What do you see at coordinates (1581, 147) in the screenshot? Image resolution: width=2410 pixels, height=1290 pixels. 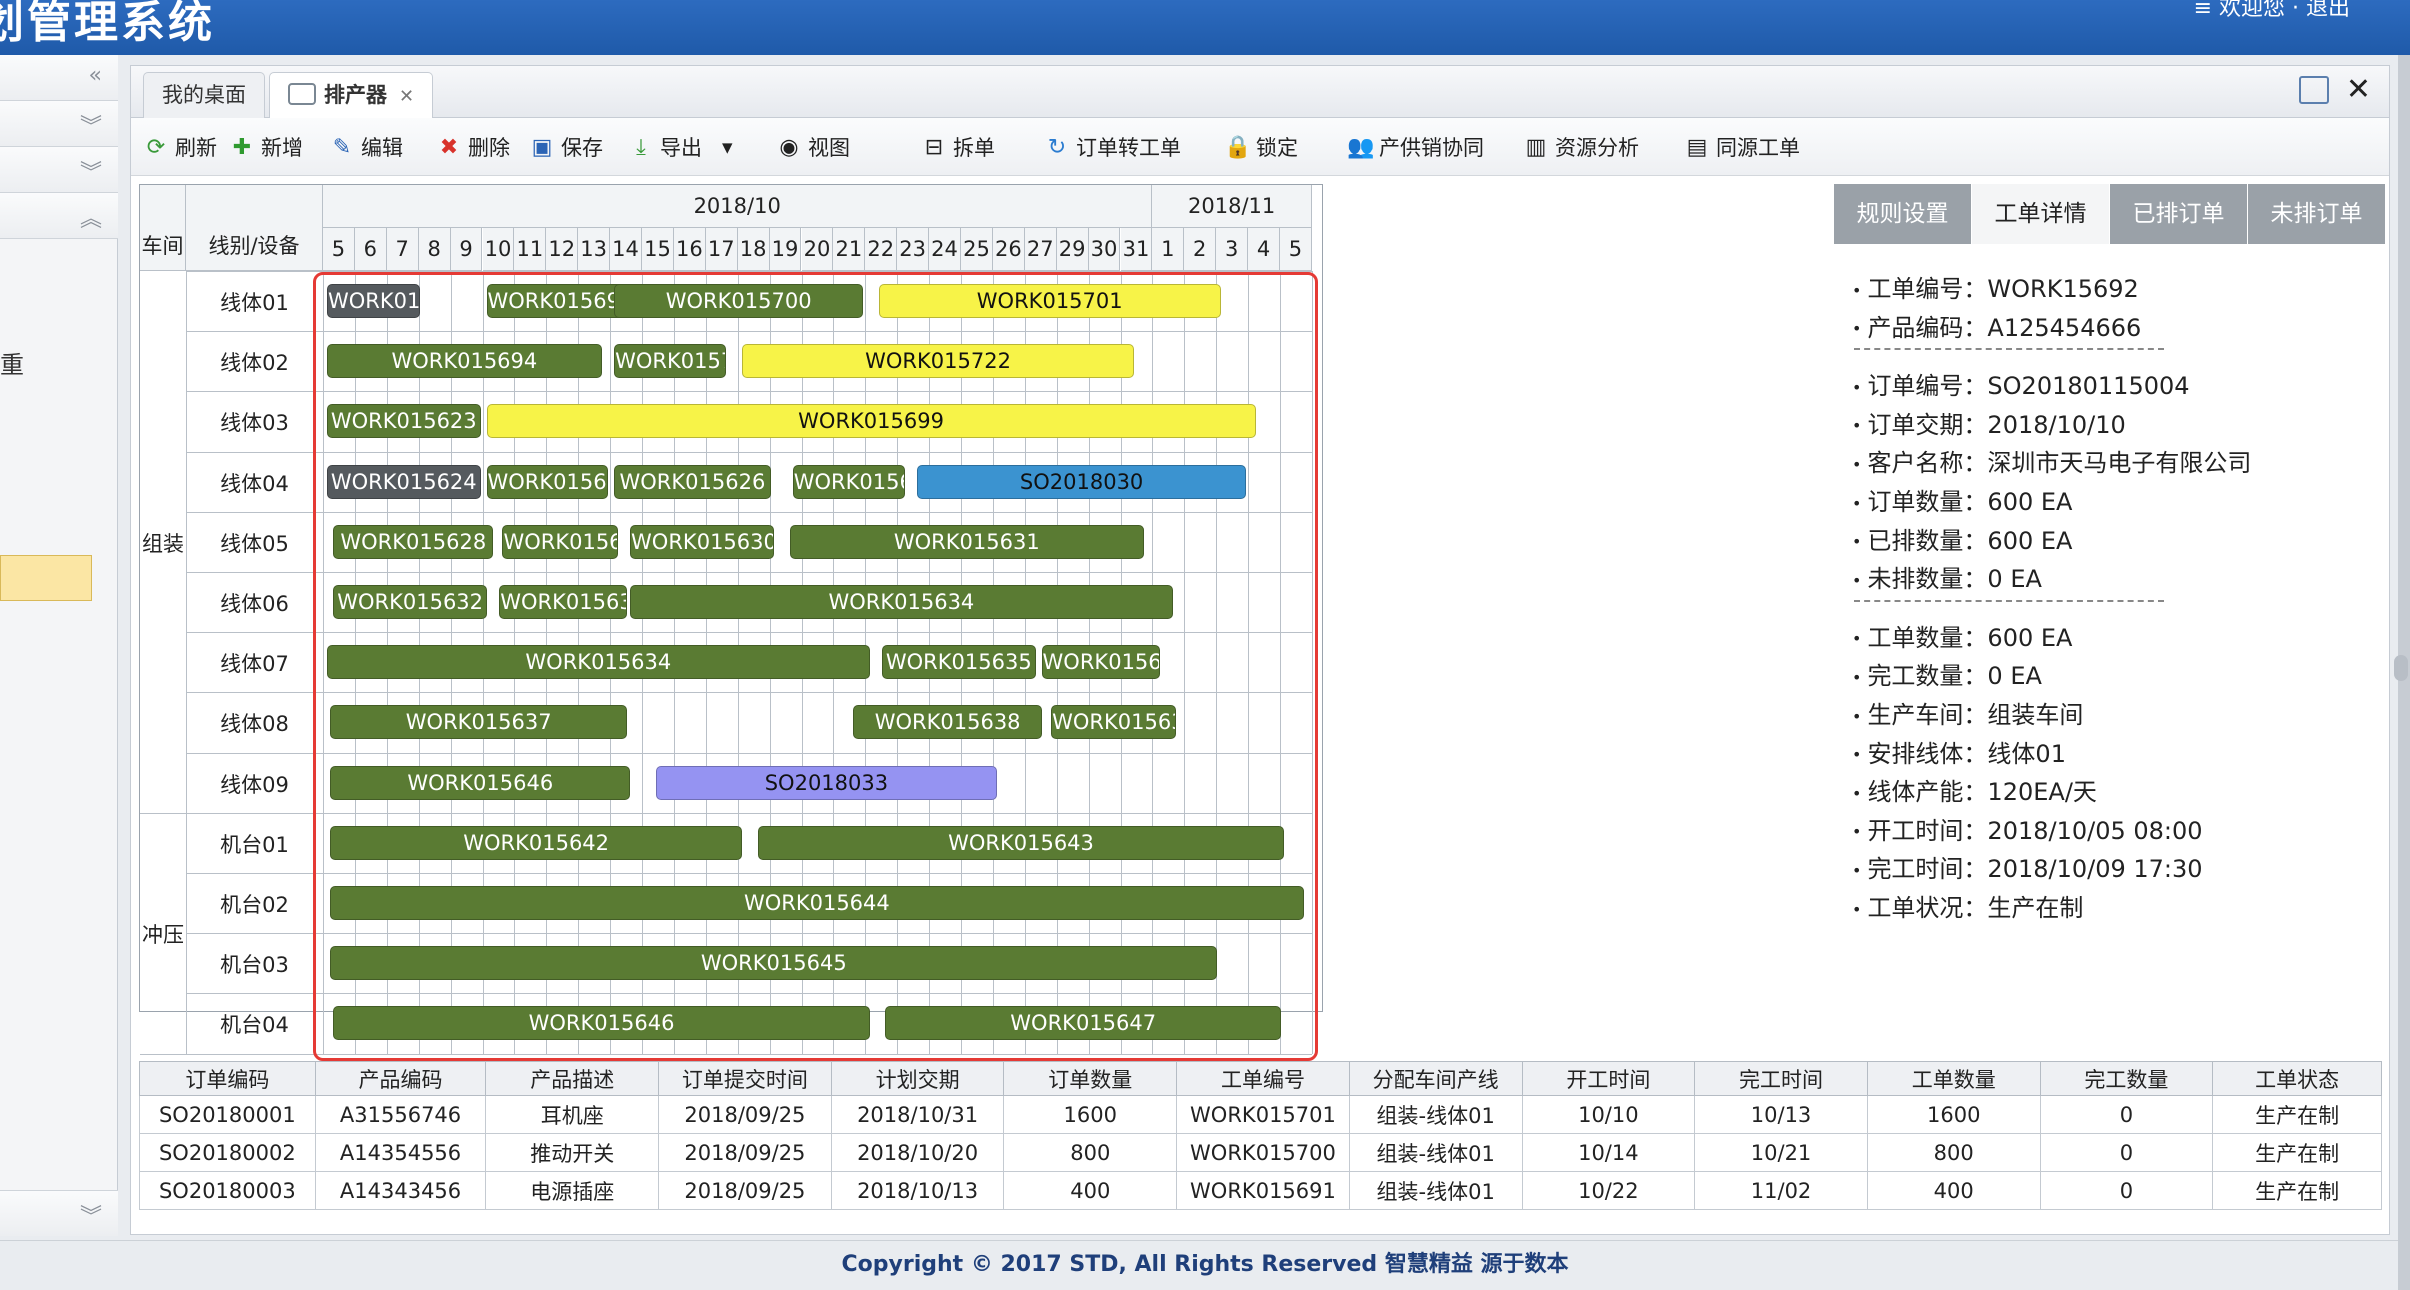 I see `toolbar-button-12: ▥ 资源分析` at bounding box center [1581, 147].